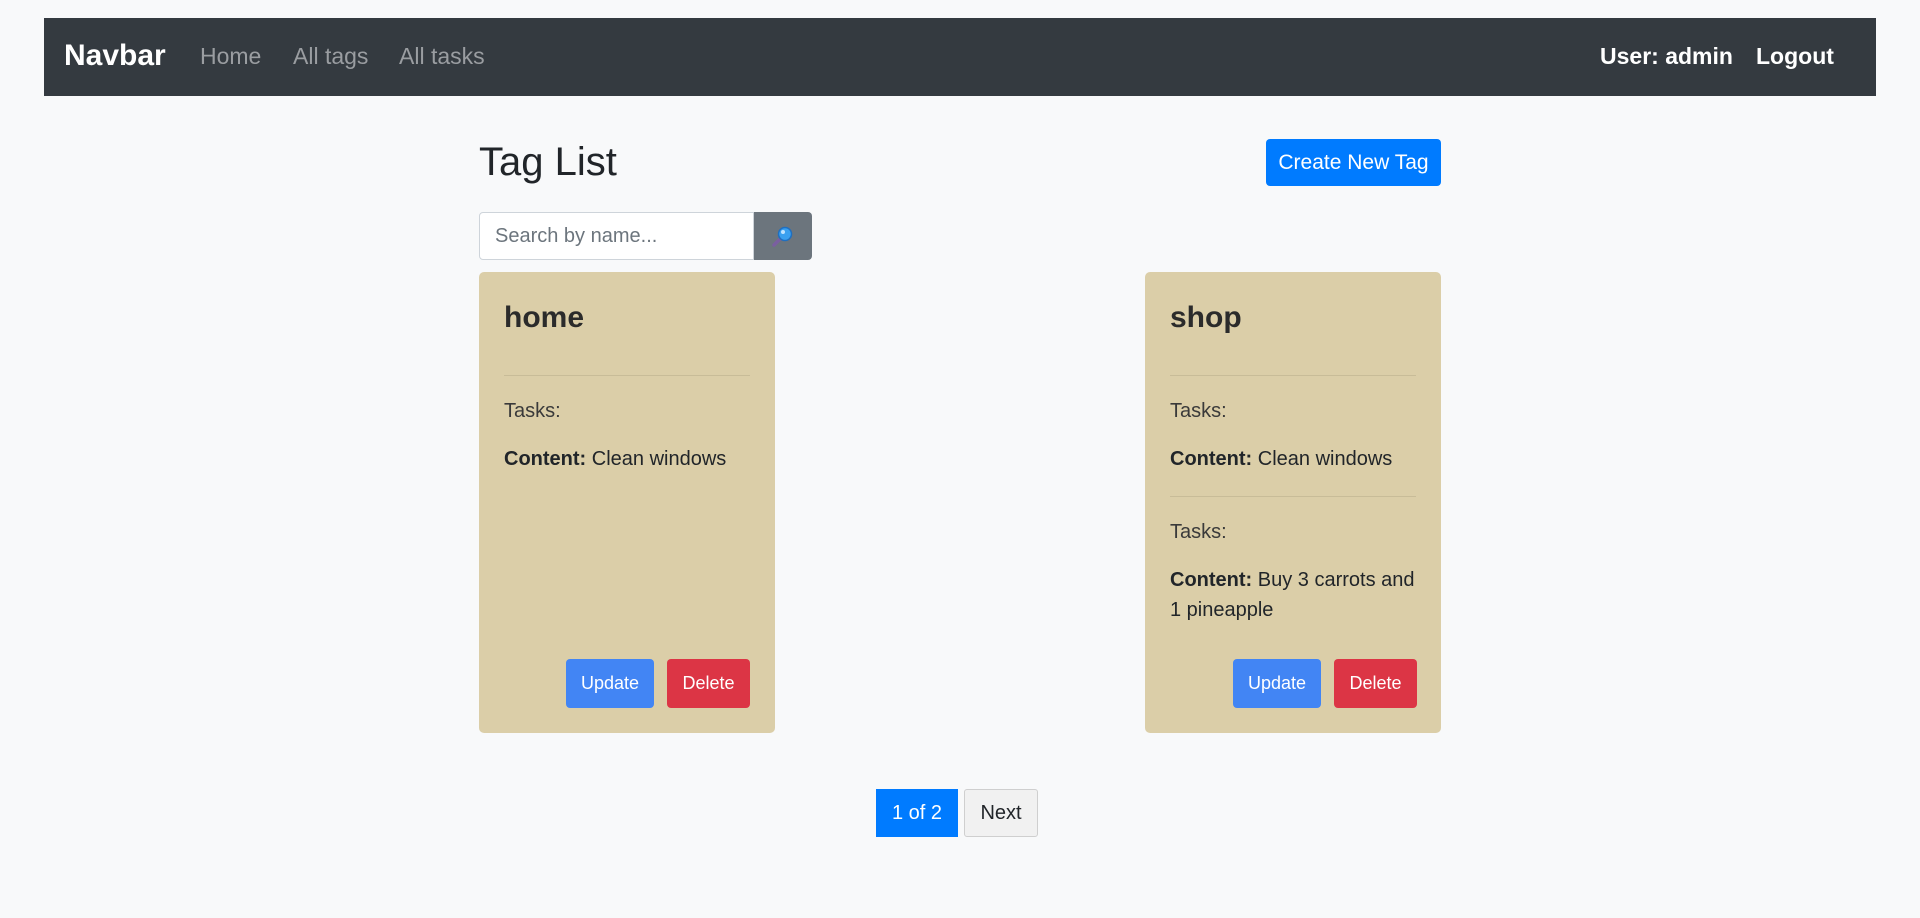 The height and width of the screenshot is (918, 1920). I want to click on nav-link-home: Home, so click(230, 56).